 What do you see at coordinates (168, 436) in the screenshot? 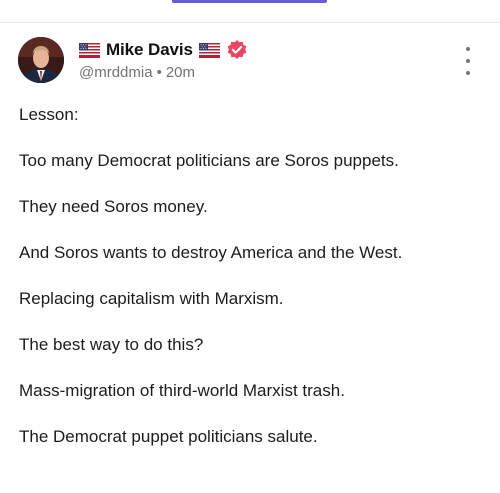
I see `post-paragraph: The Democrat puppet politicians salute.` at bounding box center [168, 436].